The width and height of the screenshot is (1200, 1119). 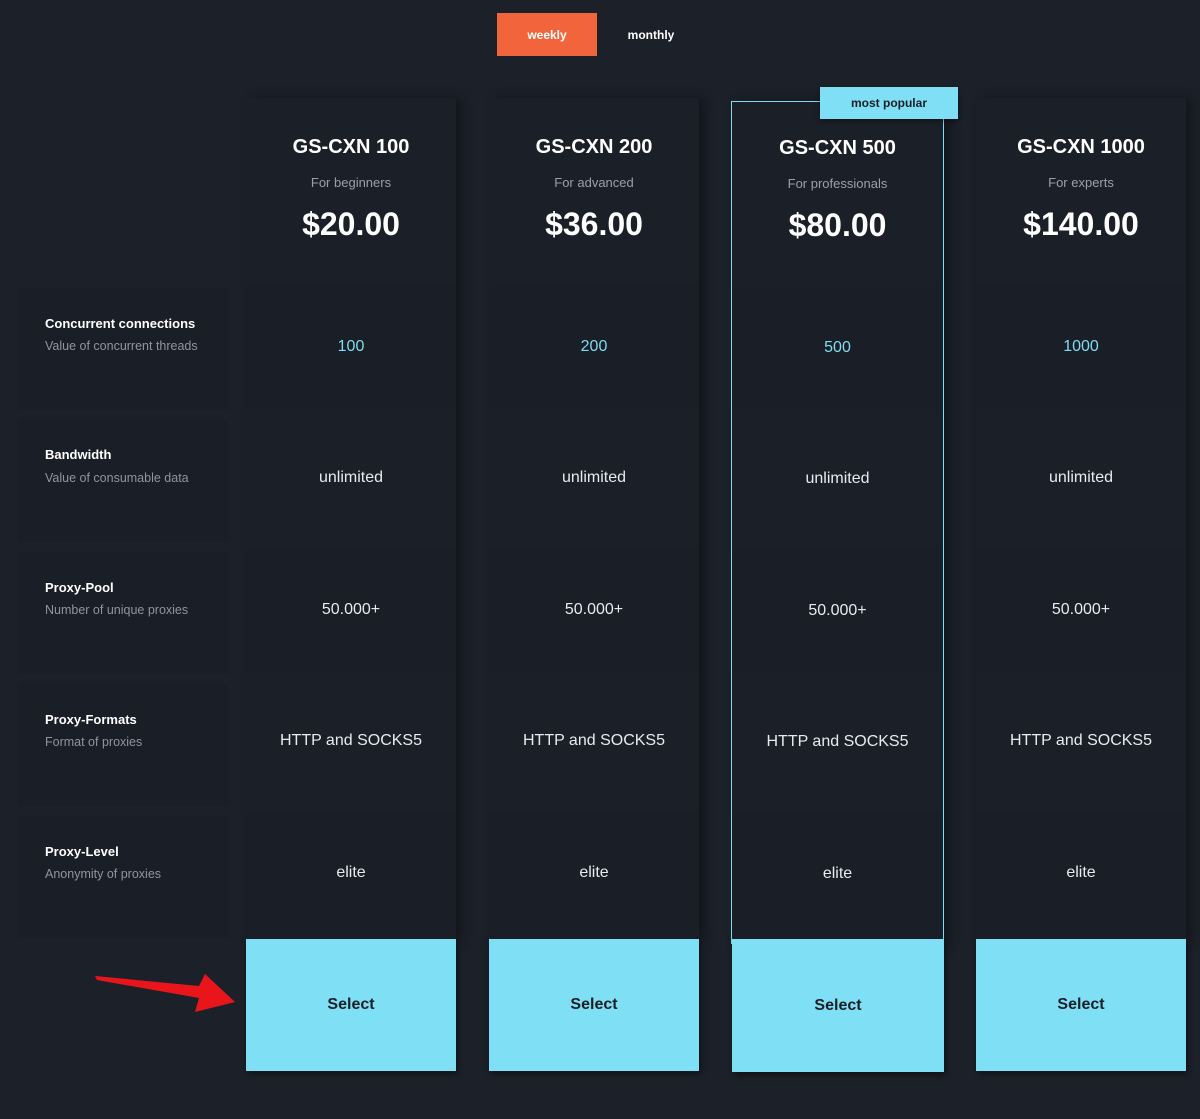 What do you see at coordinates (837, 183) in the screenshot?
I see `plan-subtitle: For professionals` at bounding box center [837, 183].